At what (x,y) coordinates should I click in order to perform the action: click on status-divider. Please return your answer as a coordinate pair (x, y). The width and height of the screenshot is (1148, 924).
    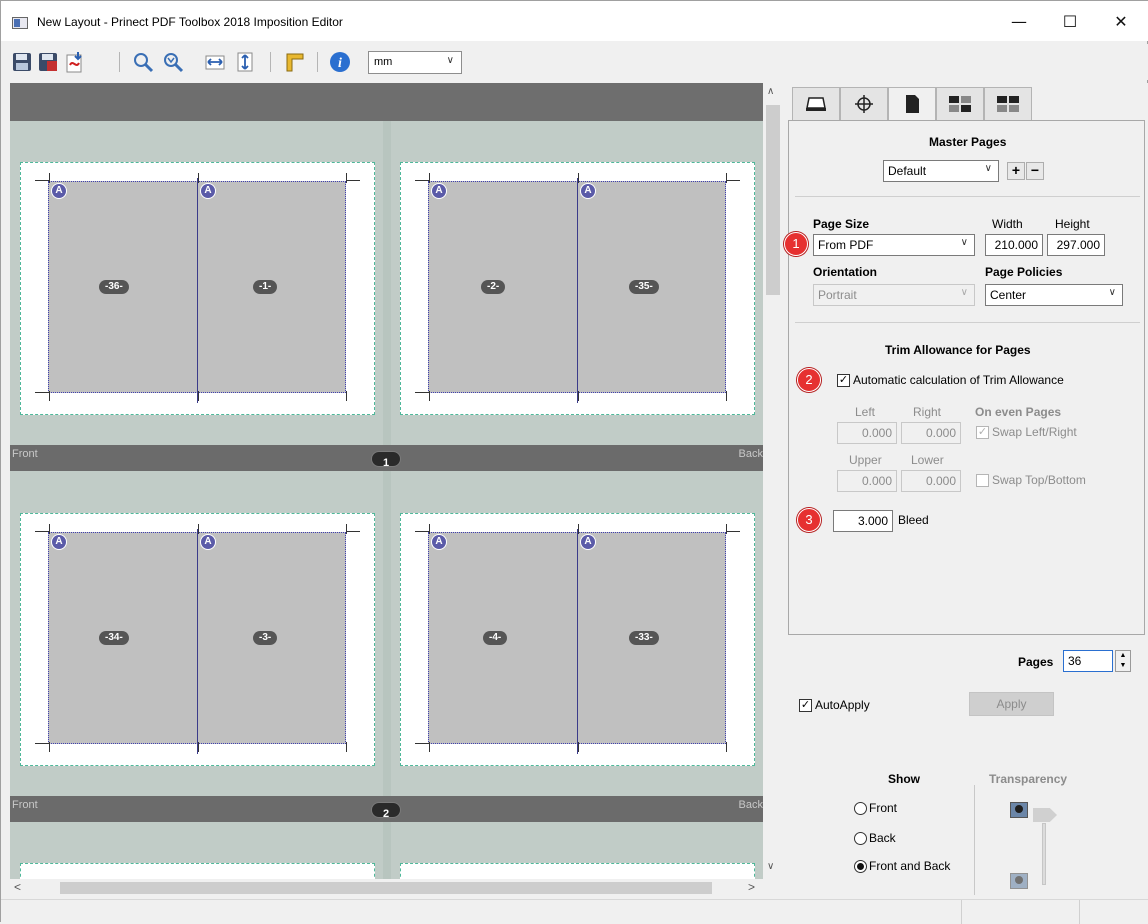
    Looking at the image, I should click on (961, 912).